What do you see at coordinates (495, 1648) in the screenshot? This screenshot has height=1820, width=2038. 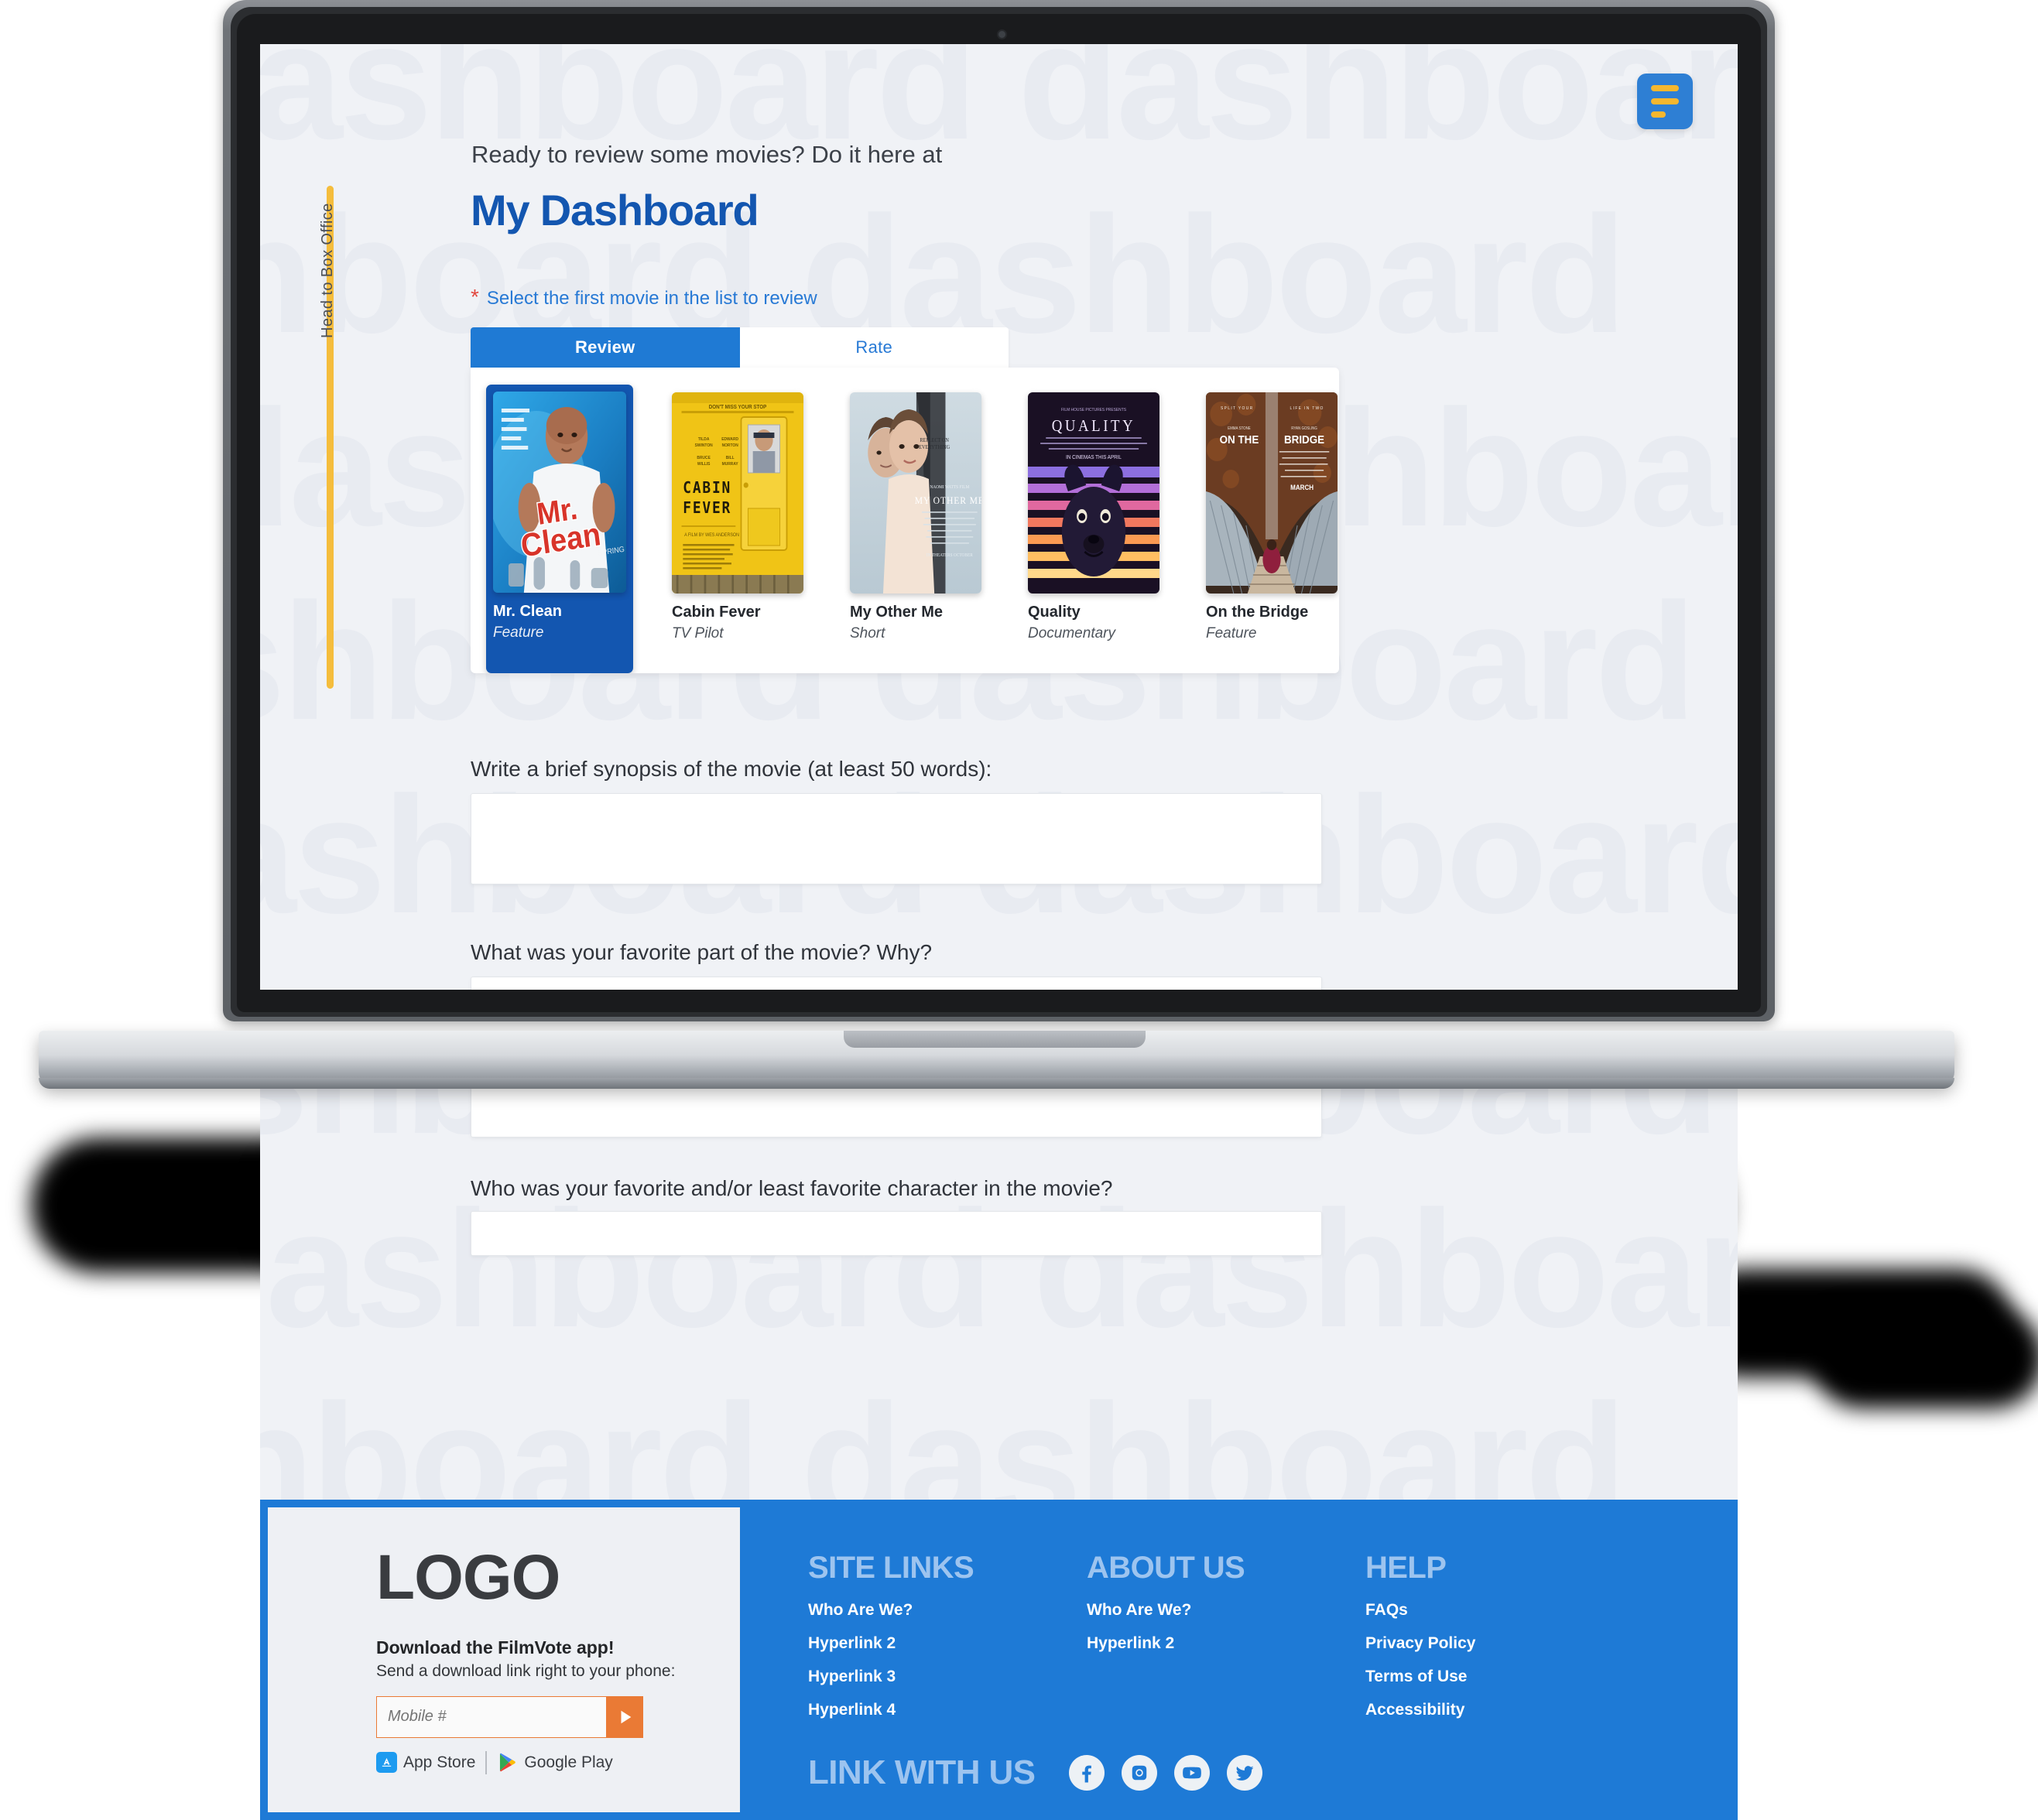 I see `app-download-title: Download the FilmVote app!` at bounding box center [495, 1648].